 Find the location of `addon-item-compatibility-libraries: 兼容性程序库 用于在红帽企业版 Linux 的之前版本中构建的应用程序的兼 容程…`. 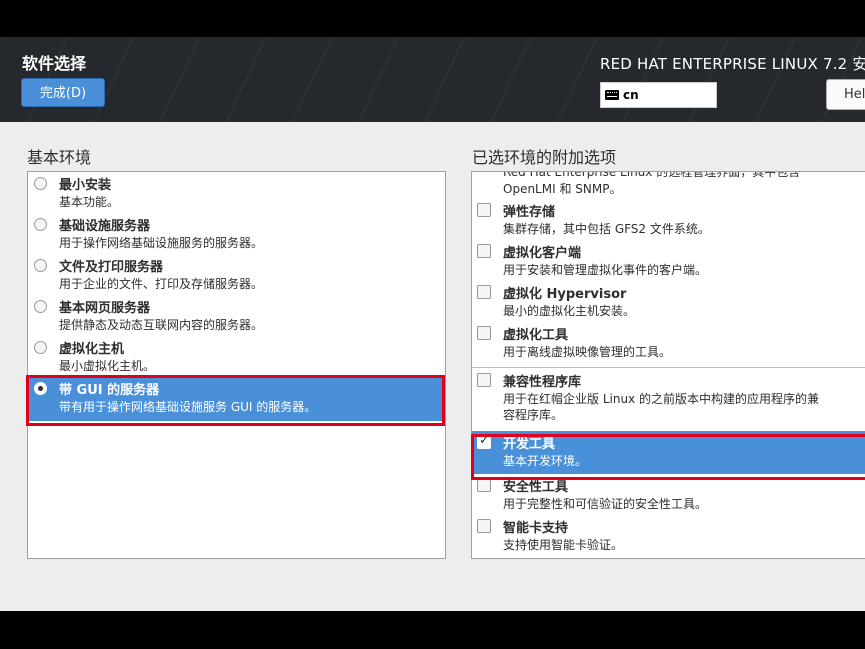

addon-item-compatibility-libraries: 兼容性程序库 用于在红帽企业版 Linux 的之前版本中构建的应用程序的兼 容程… is located at coordinates (668, 399).